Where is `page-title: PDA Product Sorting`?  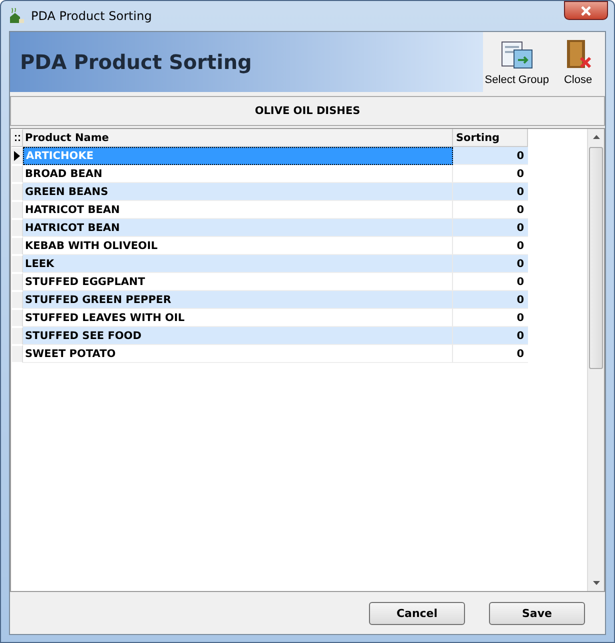 page-title: PDA Product Sorting is located at coordinates (136, 62).